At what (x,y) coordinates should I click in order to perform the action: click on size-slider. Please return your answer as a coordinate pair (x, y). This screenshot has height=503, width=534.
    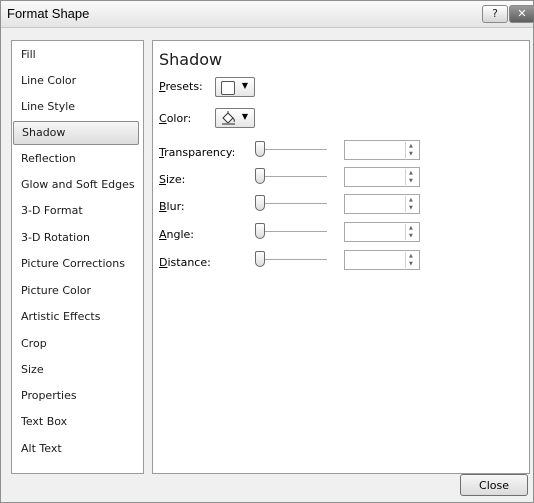
    Looking at the image, I should click on (291, 177).